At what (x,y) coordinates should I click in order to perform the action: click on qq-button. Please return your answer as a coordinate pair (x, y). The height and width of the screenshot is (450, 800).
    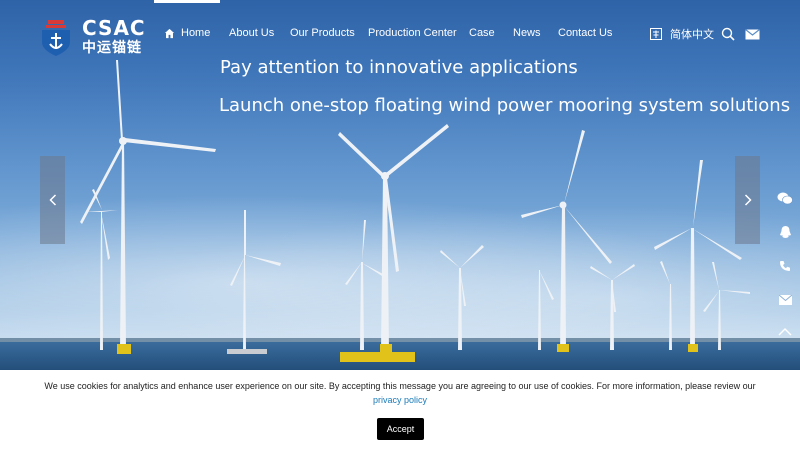
    Looking at the image, I should click on (785, 232).